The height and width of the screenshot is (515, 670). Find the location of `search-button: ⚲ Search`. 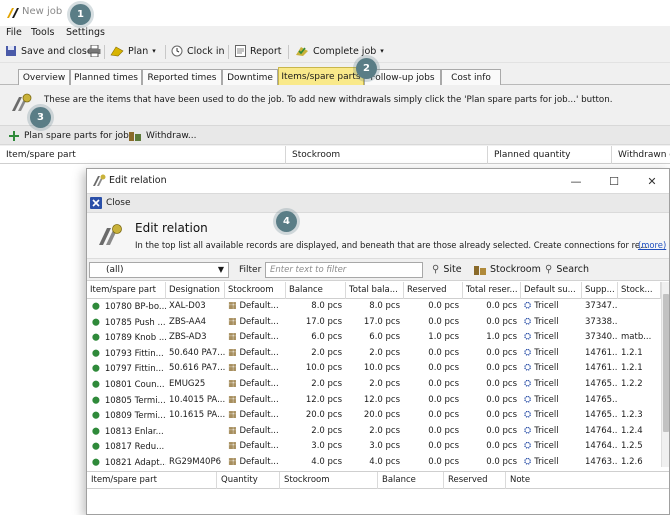

search-button: ⚲ Search is located at coordinates (567, 269).